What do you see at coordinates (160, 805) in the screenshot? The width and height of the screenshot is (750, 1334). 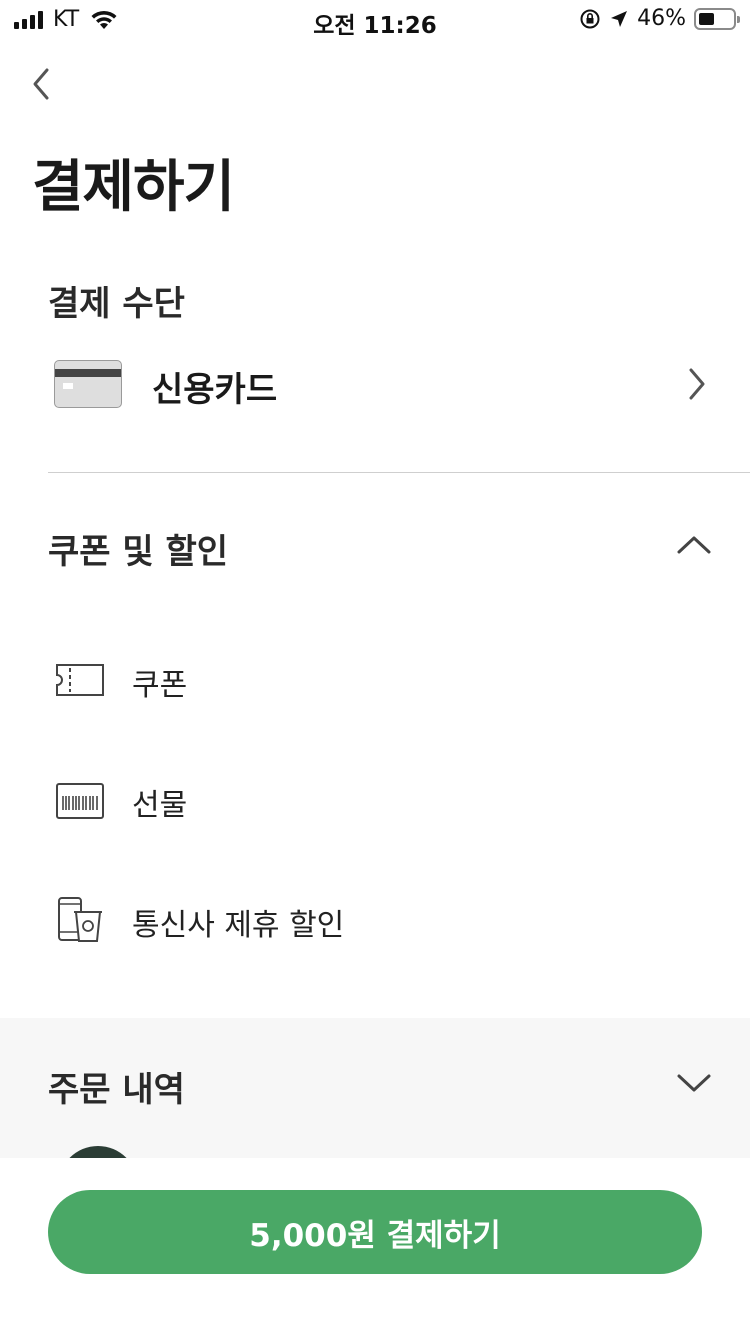 I see `discount-option-label: 선물` at bounding box center [160, 805].